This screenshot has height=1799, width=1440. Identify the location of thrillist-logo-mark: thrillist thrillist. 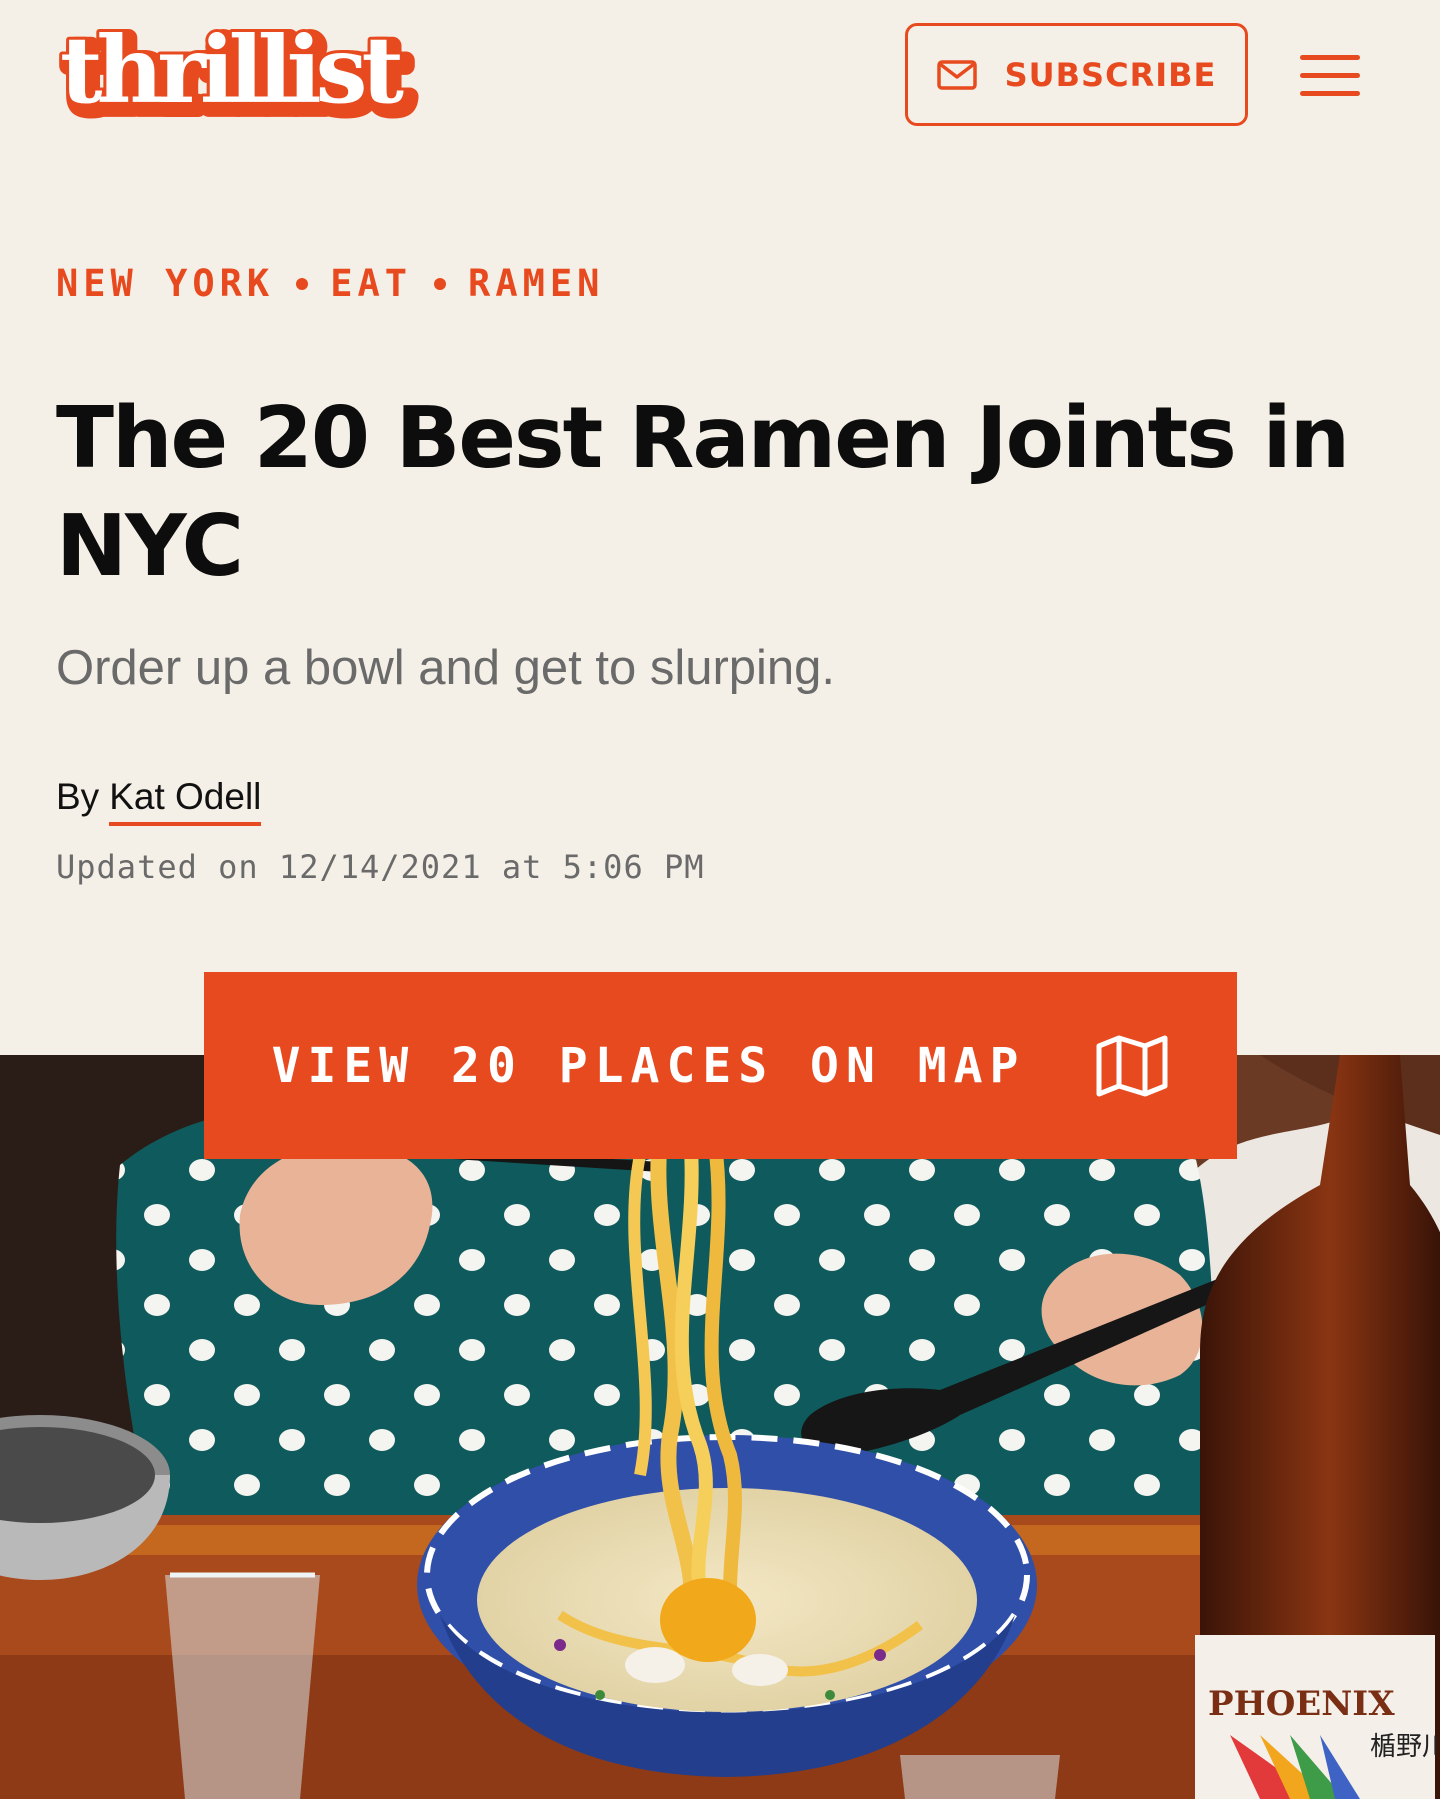
(241, 76).